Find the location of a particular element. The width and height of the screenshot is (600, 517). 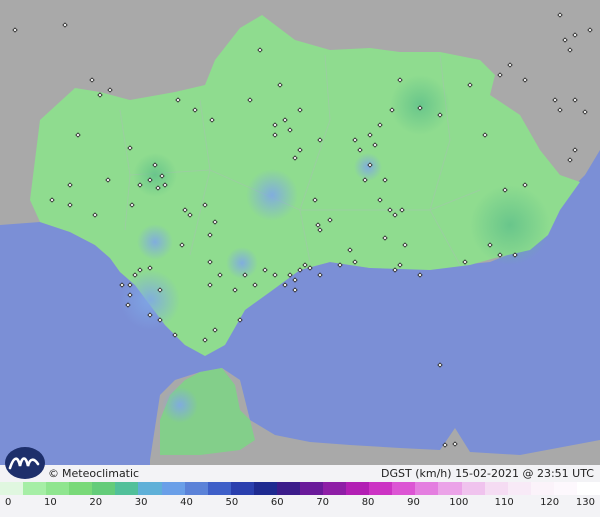

color-scale-tick: 50 is located at coordinates (232, 502).